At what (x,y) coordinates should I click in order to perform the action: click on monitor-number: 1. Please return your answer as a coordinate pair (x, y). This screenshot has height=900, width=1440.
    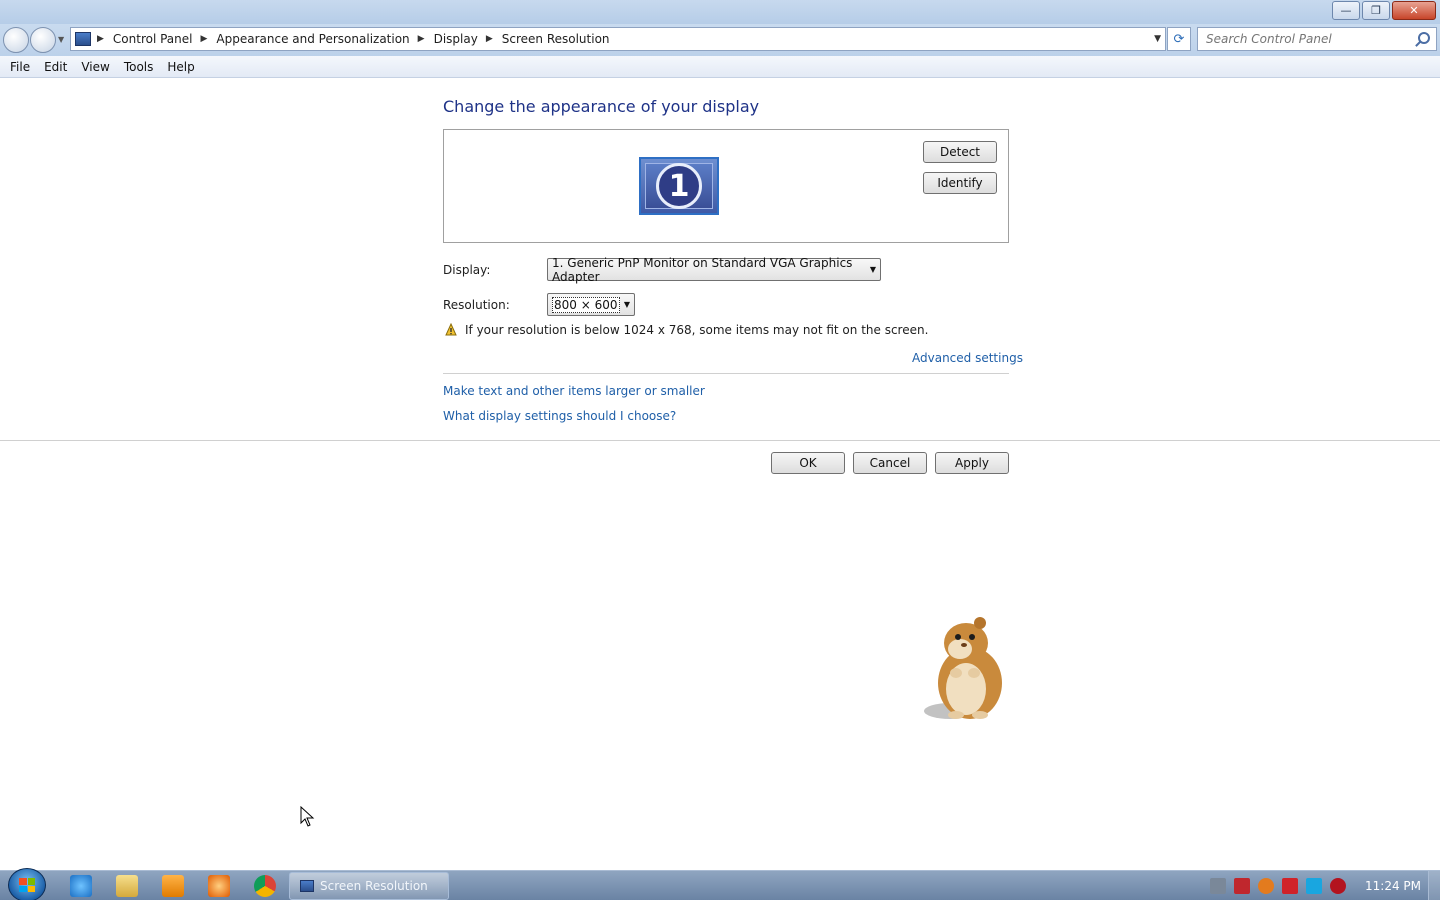
    Looking at the image, I should click on (679, 186).